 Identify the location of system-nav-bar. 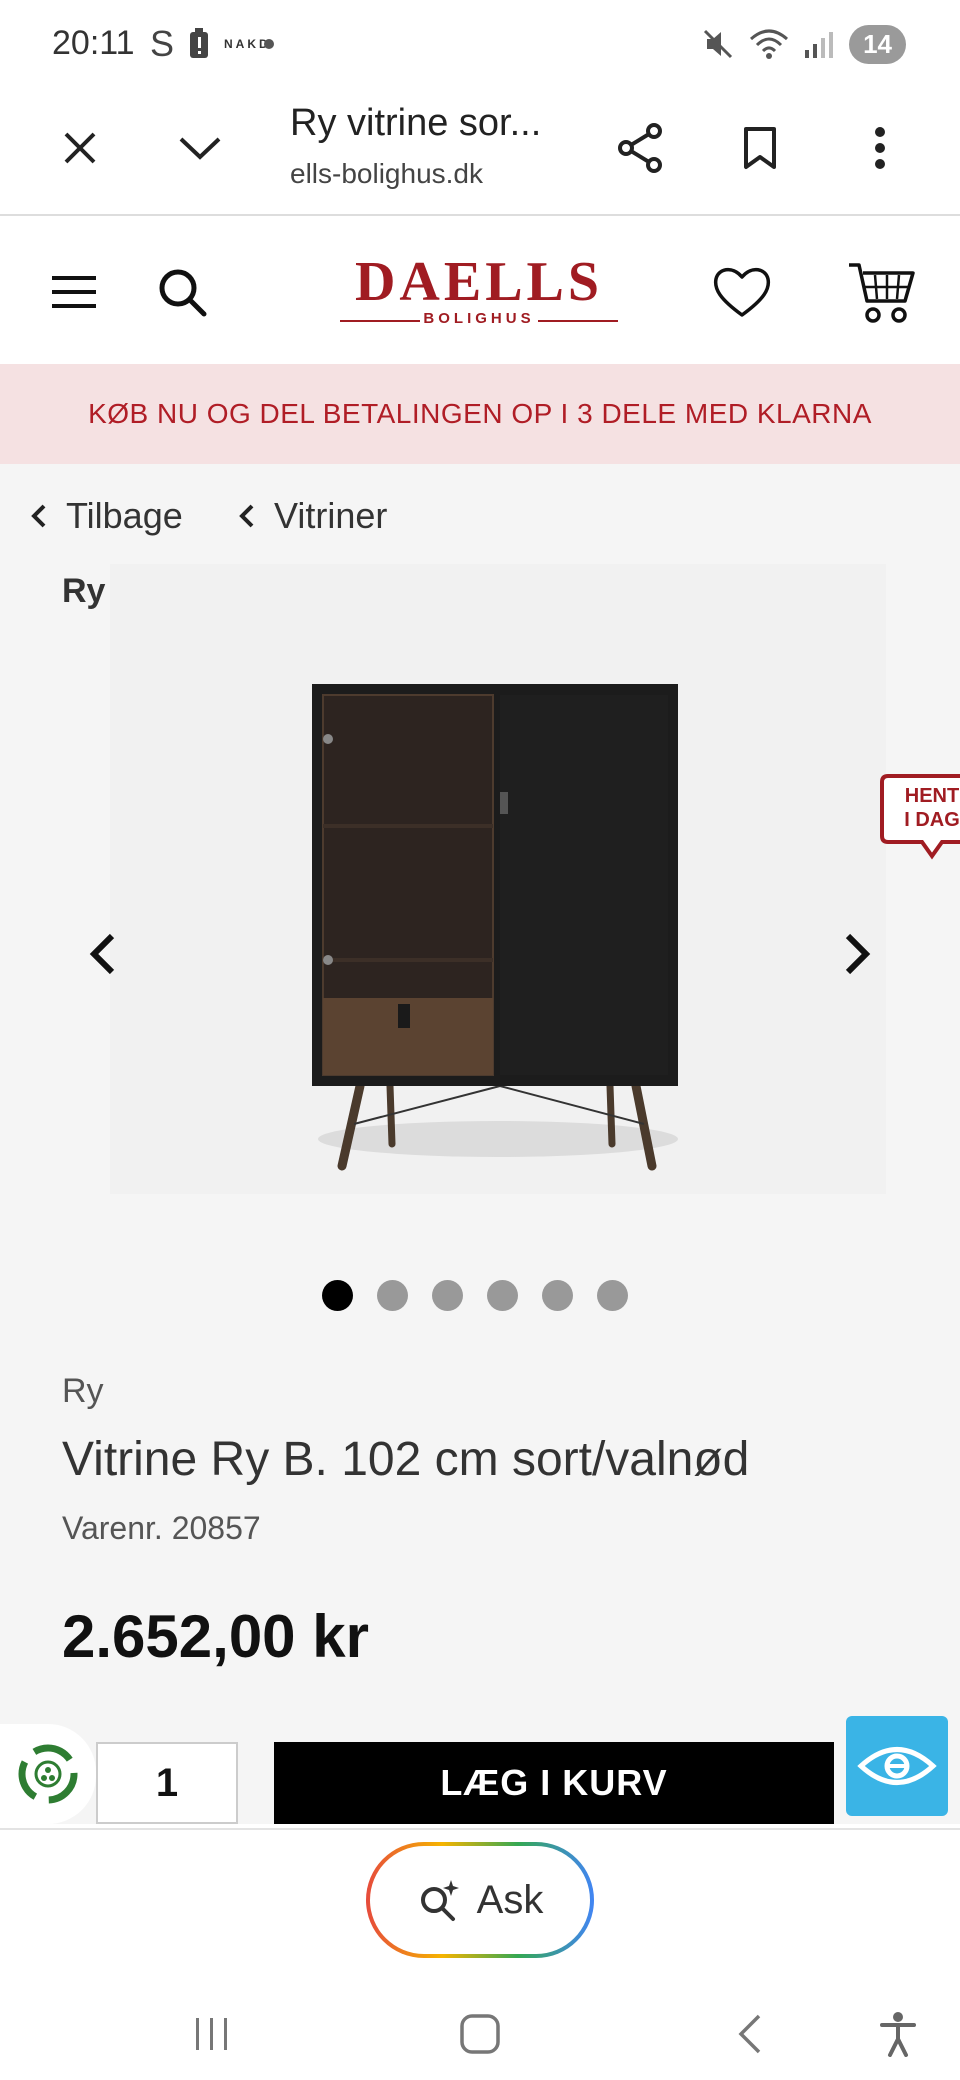
(480, 2030).